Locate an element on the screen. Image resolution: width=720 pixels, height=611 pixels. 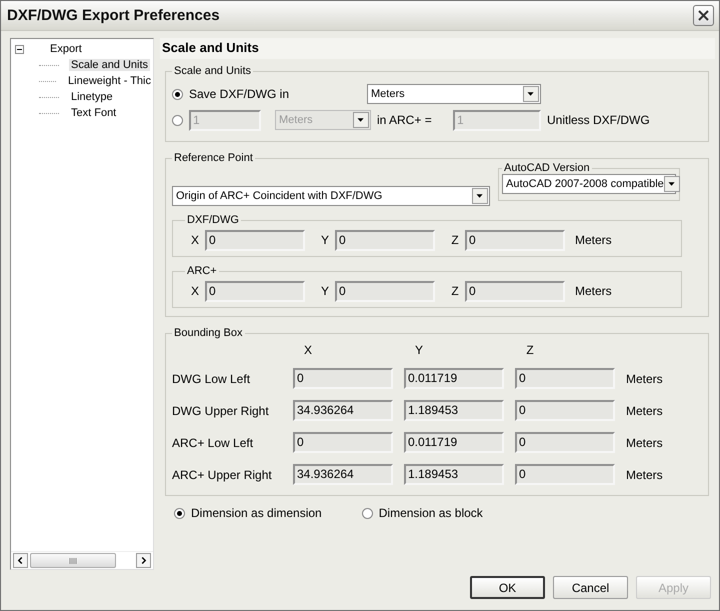
group-title: ARC+ is located at coordinates (202, 271).